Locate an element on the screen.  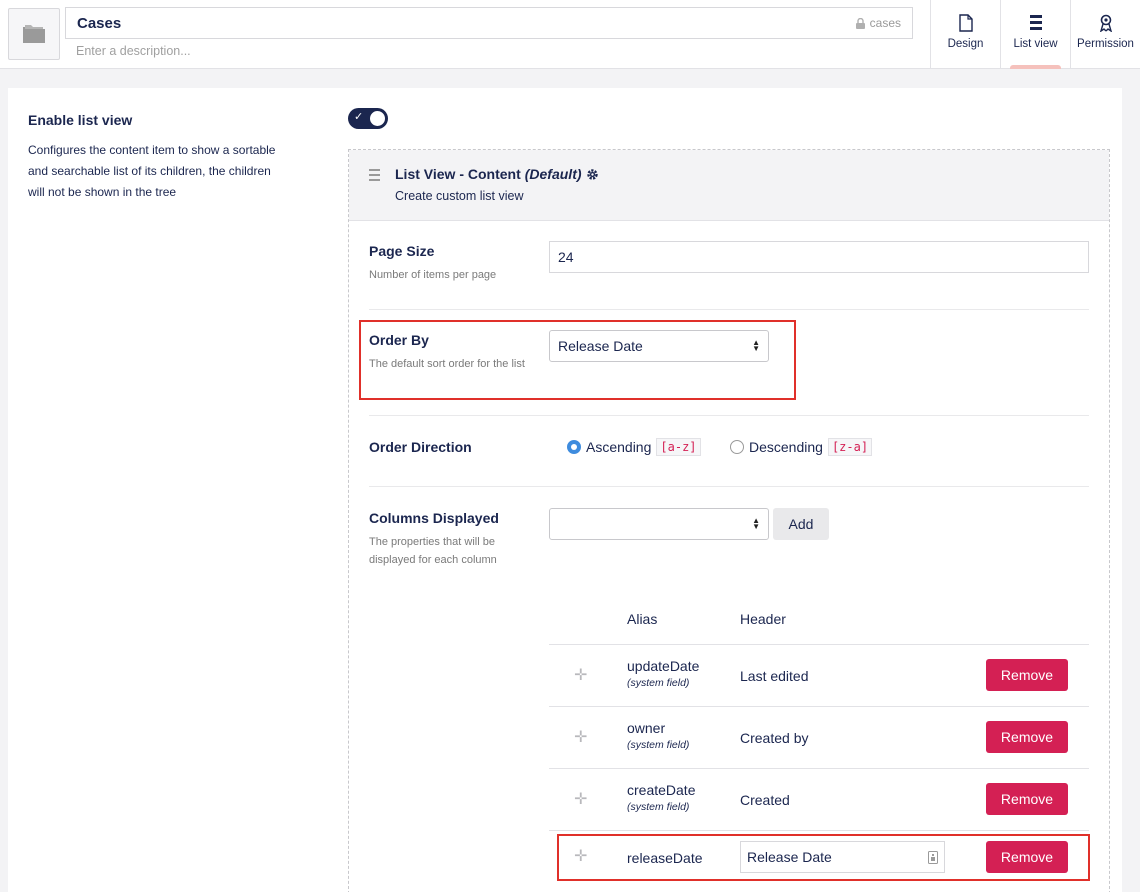
page-size-label: Page Size is located at coordinates (402, 251).